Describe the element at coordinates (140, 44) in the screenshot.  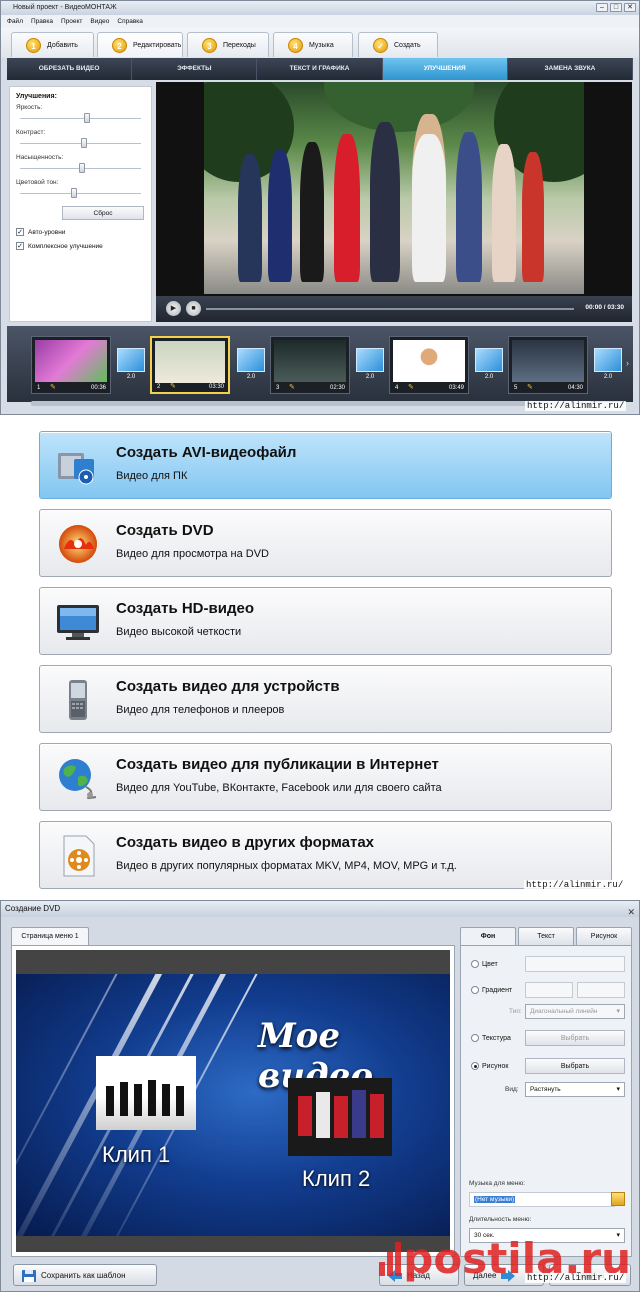
I see `step-edit: 2 Редактировать` at that location.